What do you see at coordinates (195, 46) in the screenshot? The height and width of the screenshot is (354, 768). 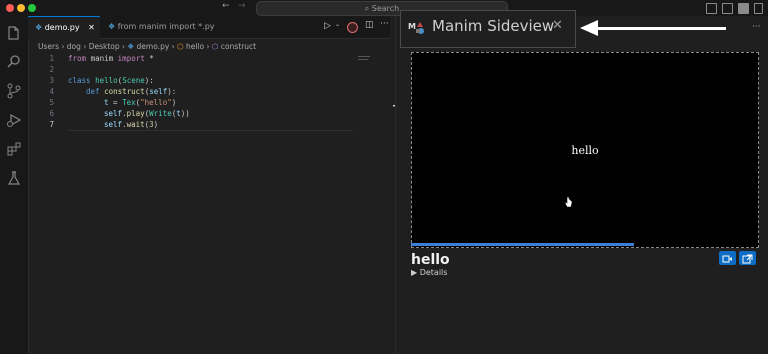 I see `breadcrumb-item: hello` at bounding box center [195, 46].